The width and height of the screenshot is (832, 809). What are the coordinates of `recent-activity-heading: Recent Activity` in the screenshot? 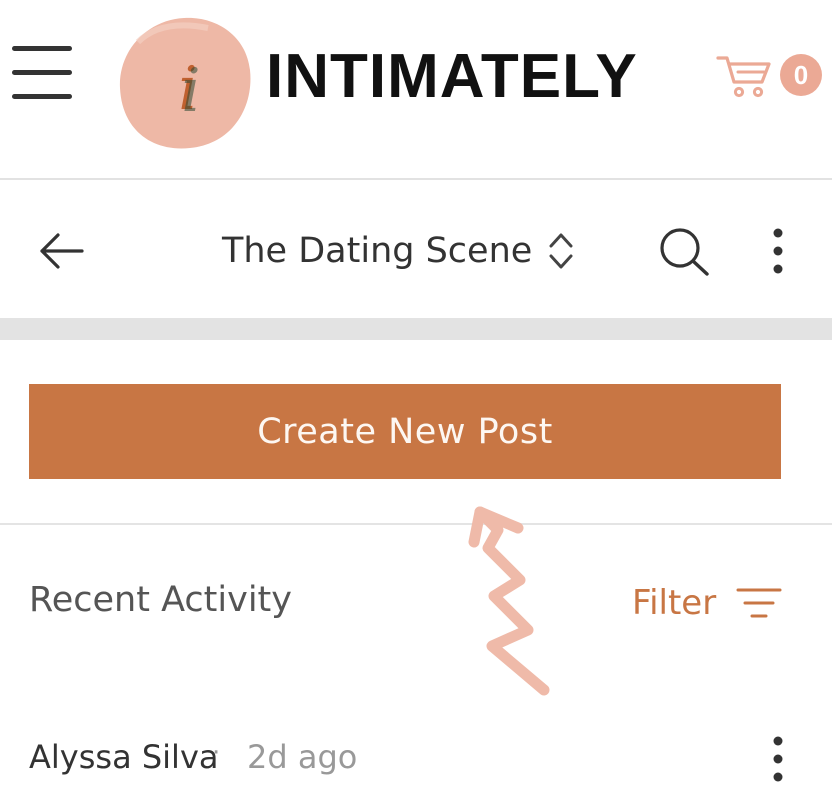 It's located at (160, 600).